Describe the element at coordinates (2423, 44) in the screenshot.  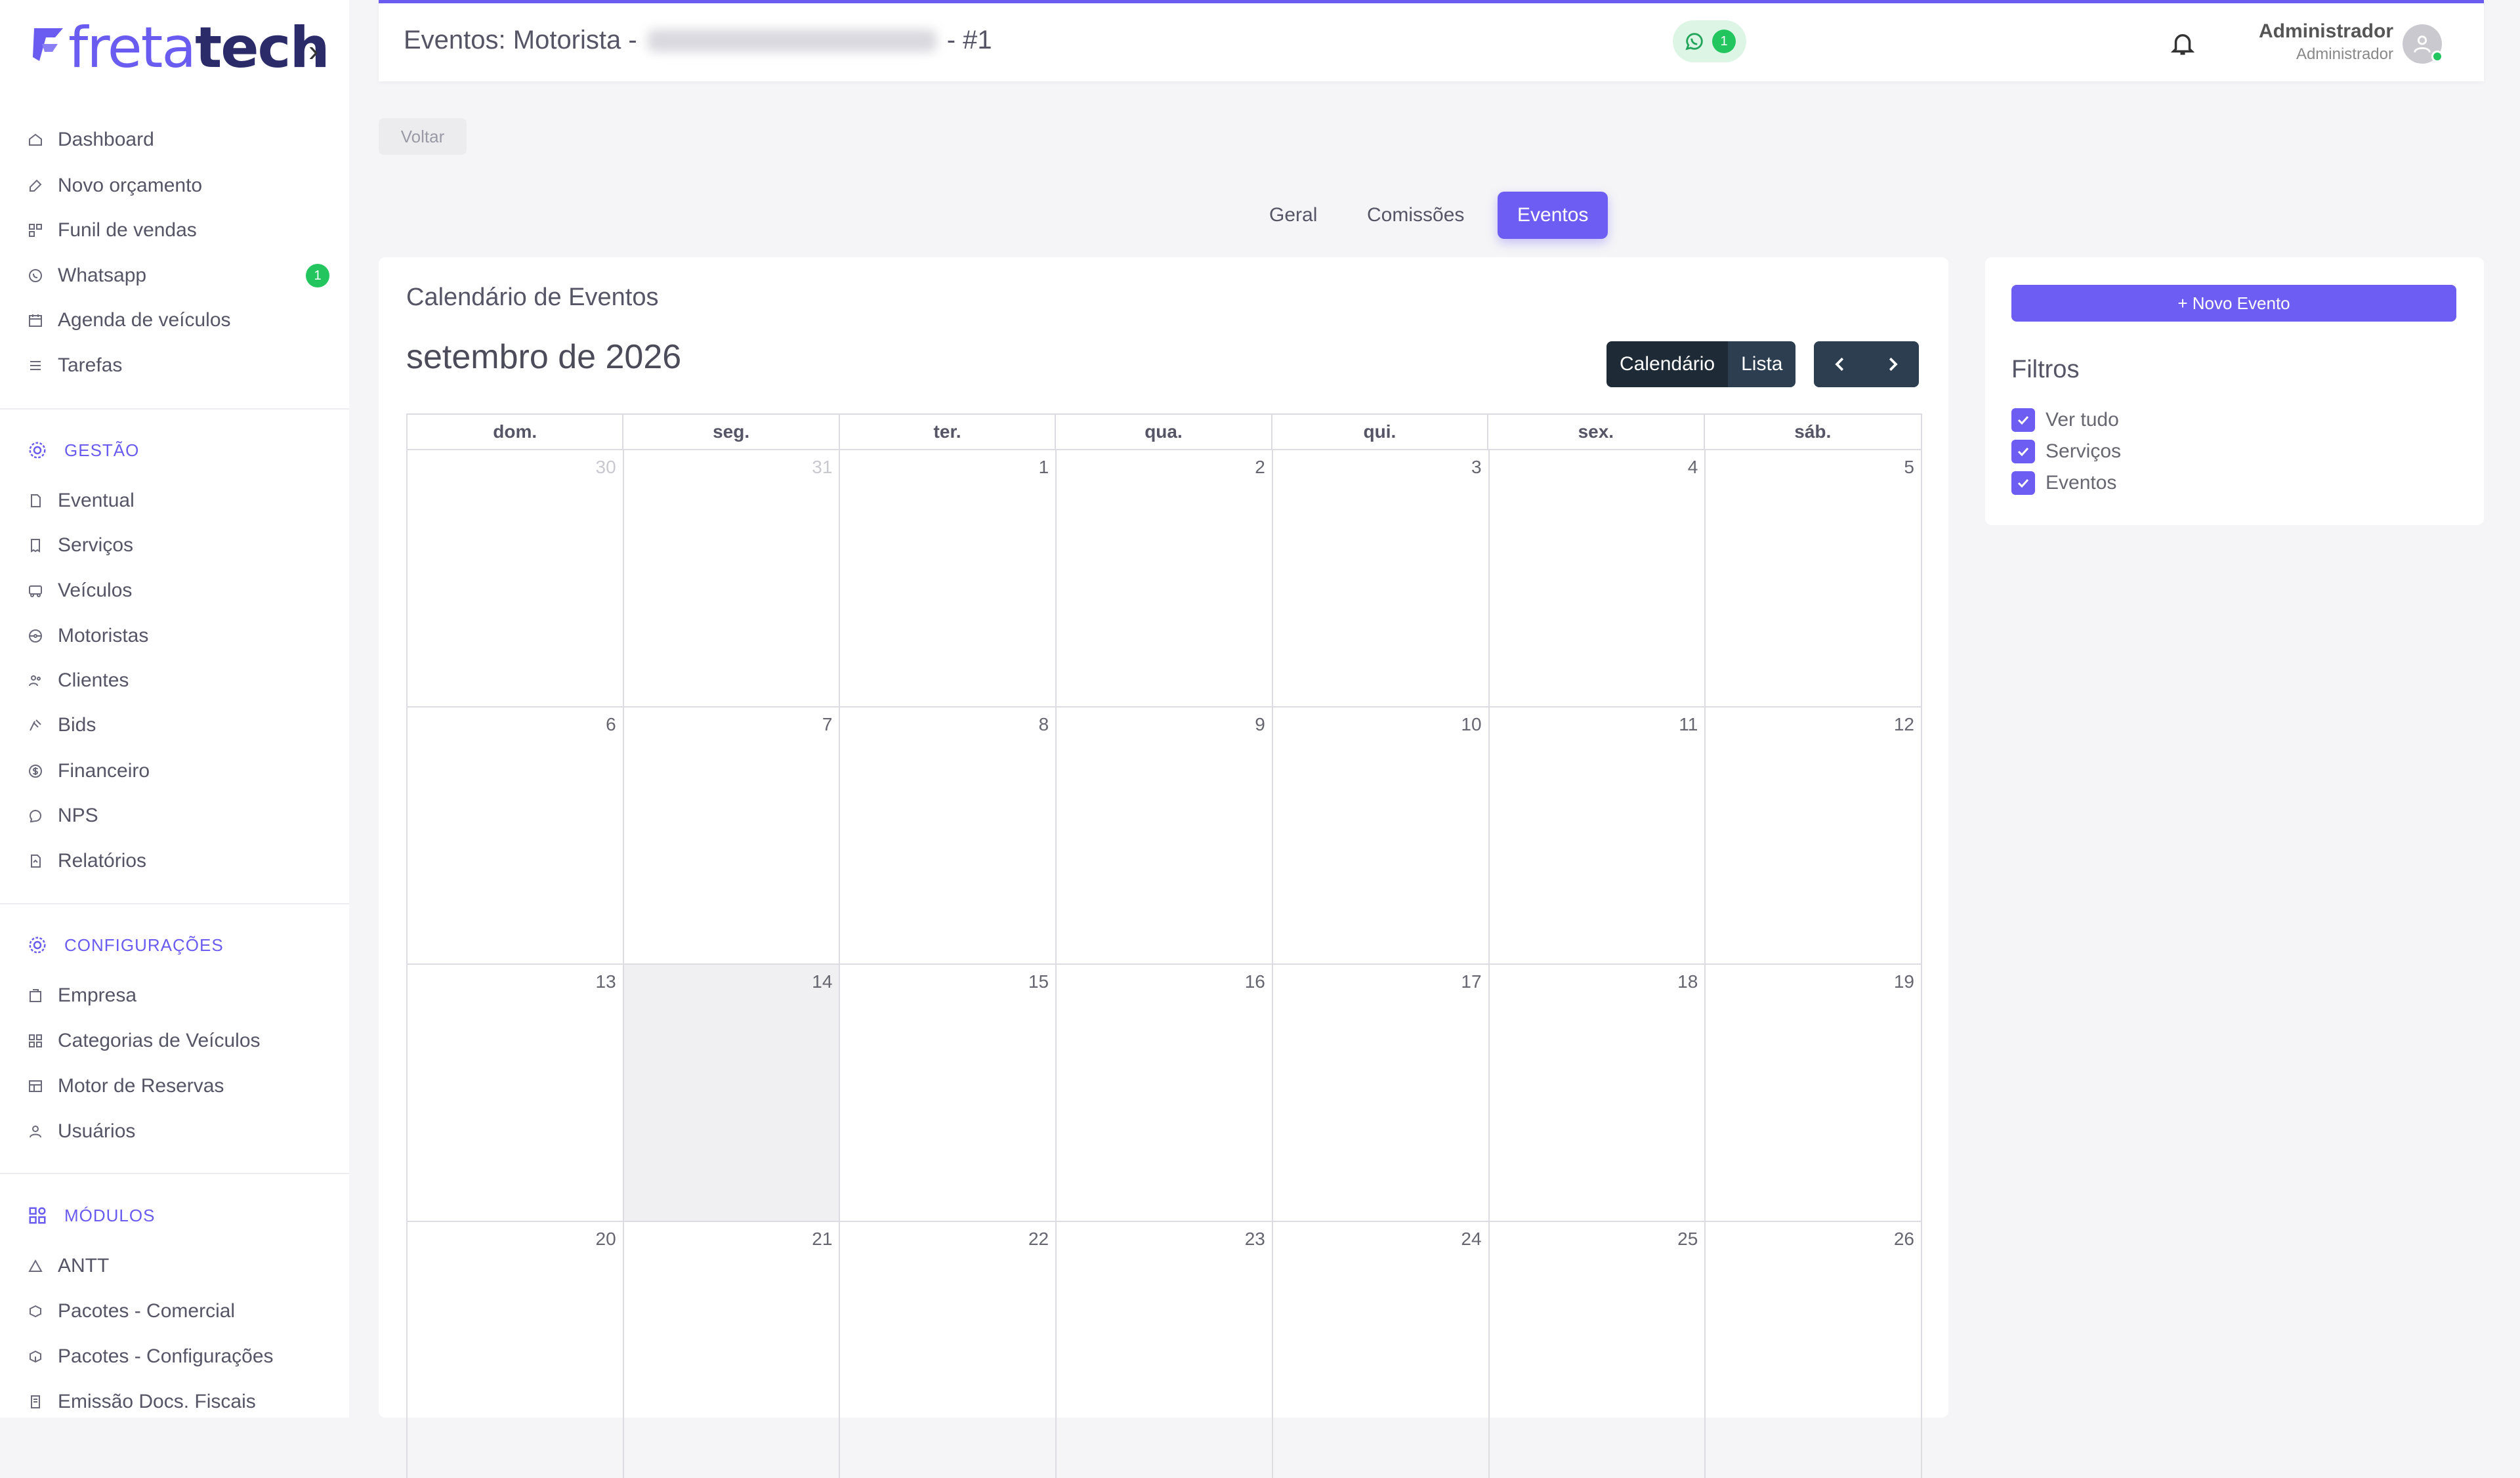
I see `avatar` at that location.